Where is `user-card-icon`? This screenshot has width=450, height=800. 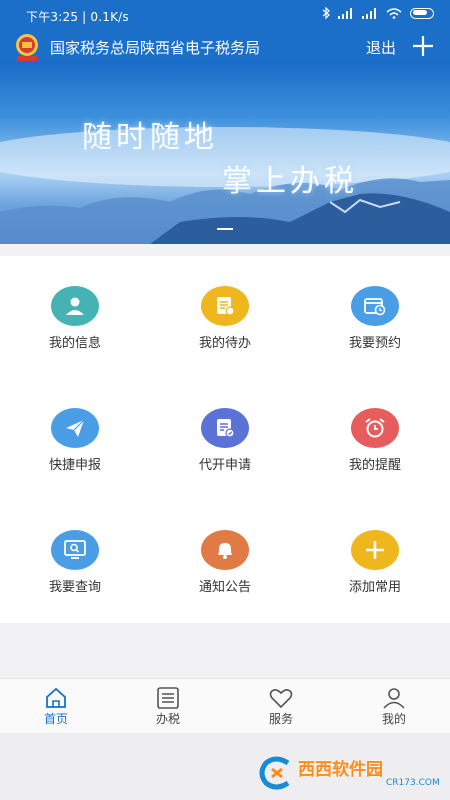
user-card-icon is located at coordinates (75, 306).